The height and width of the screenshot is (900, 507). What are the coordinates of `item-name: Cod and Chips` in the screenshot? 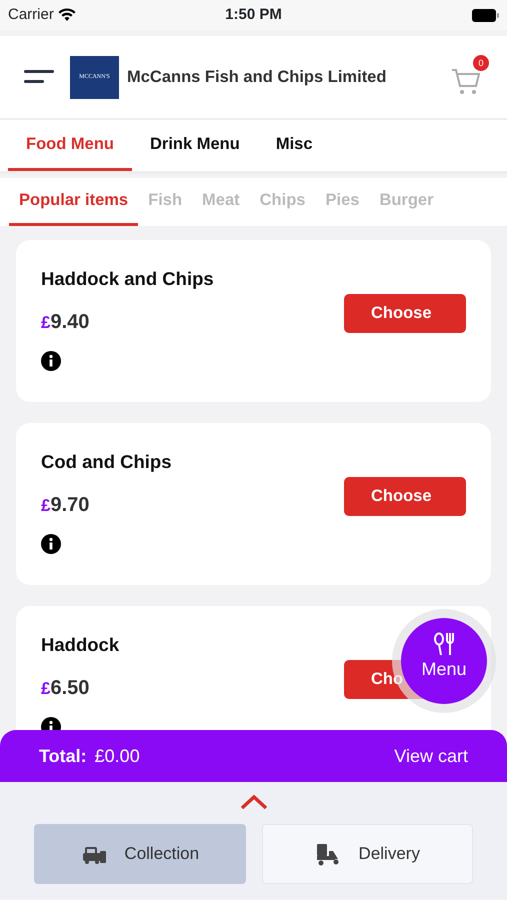 It's located at (106, 462).